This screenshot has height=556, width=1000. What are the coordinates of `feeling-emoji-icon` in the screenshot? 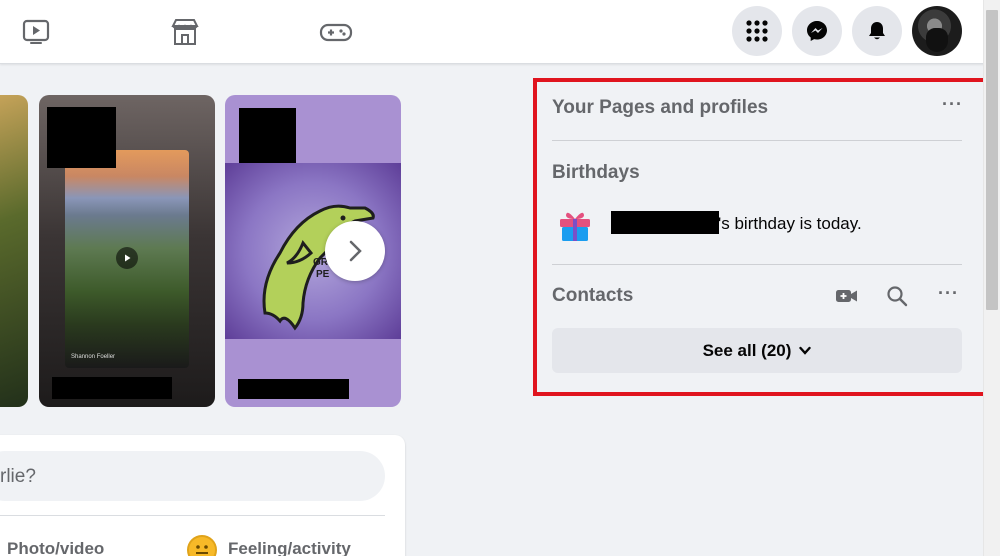 It's located at (202, 545).